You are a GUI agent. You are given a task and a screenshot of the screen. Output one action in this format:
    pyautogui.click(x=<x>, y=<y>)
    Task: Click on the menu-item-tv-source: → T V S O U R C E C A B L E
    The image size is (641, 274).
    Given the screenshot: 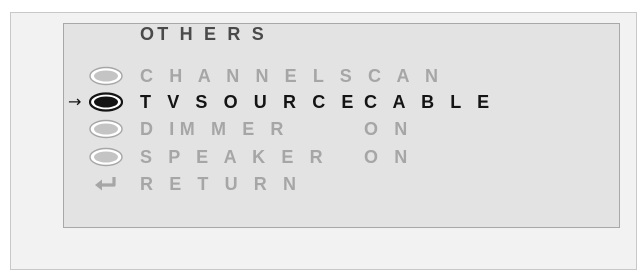 What is the action you would take?
    pyautogui.click(x=338, y=102)
    